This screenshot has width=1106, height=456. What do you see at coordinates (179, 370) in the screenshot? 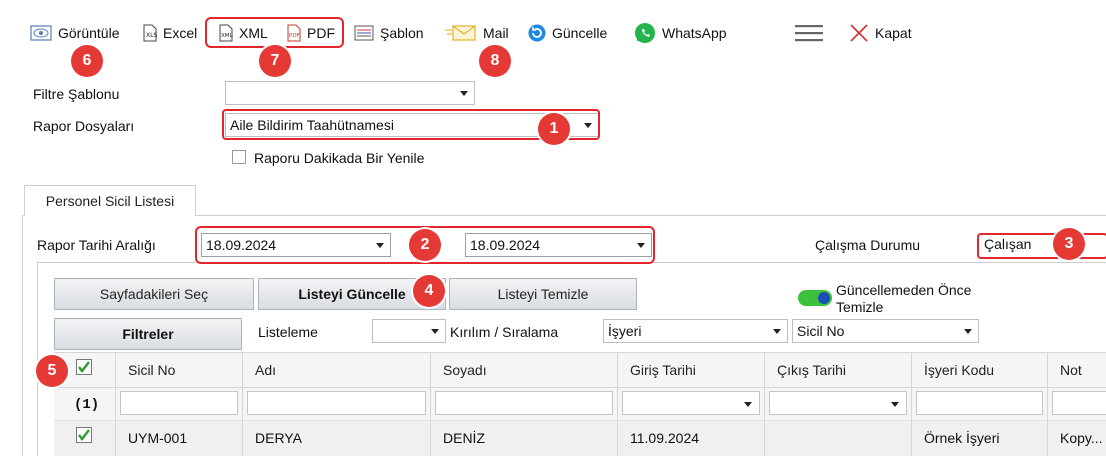
I see `column-header-sicil-no: Sicil No` at bounding box center [179, 370].